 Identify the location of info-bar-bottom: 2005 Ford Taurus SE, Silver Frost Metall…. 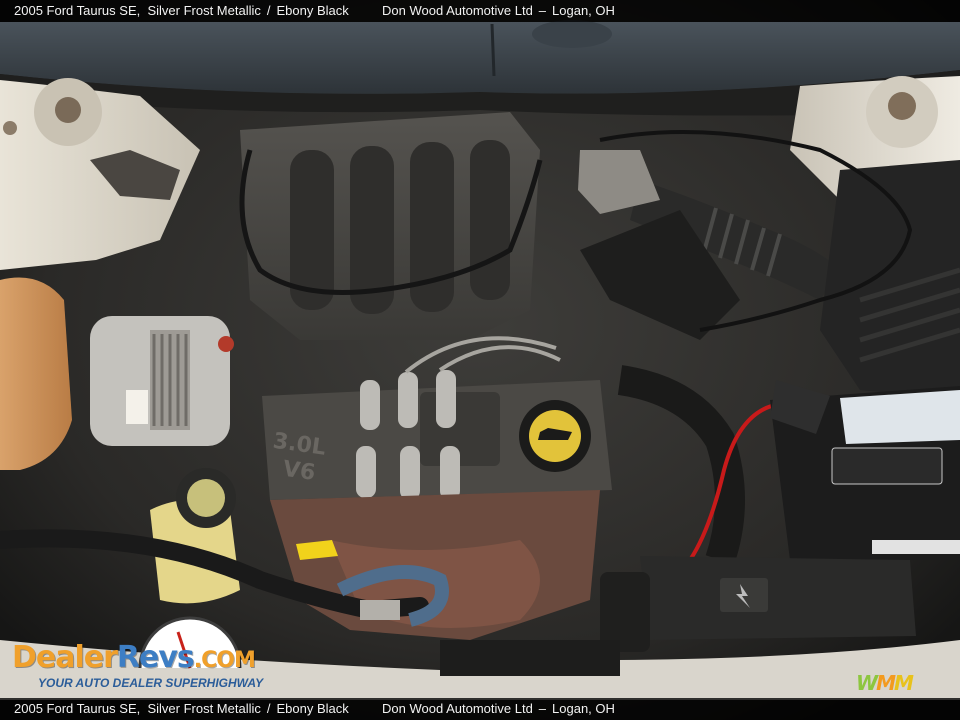
(480, 709).